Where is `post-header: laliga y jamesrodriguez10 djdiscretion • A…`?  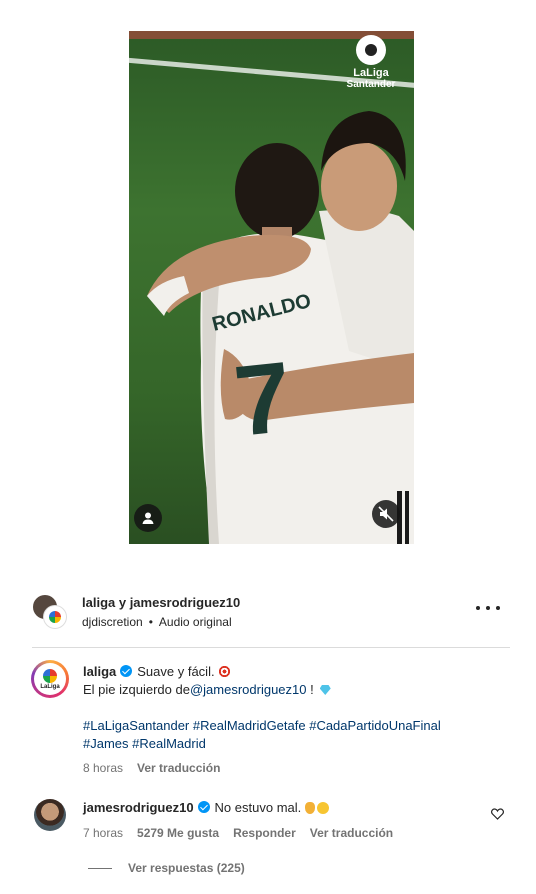 post-header: laliga y jamesrodriguez10 djdiscretion • A… is located at coordinates (271, 614).